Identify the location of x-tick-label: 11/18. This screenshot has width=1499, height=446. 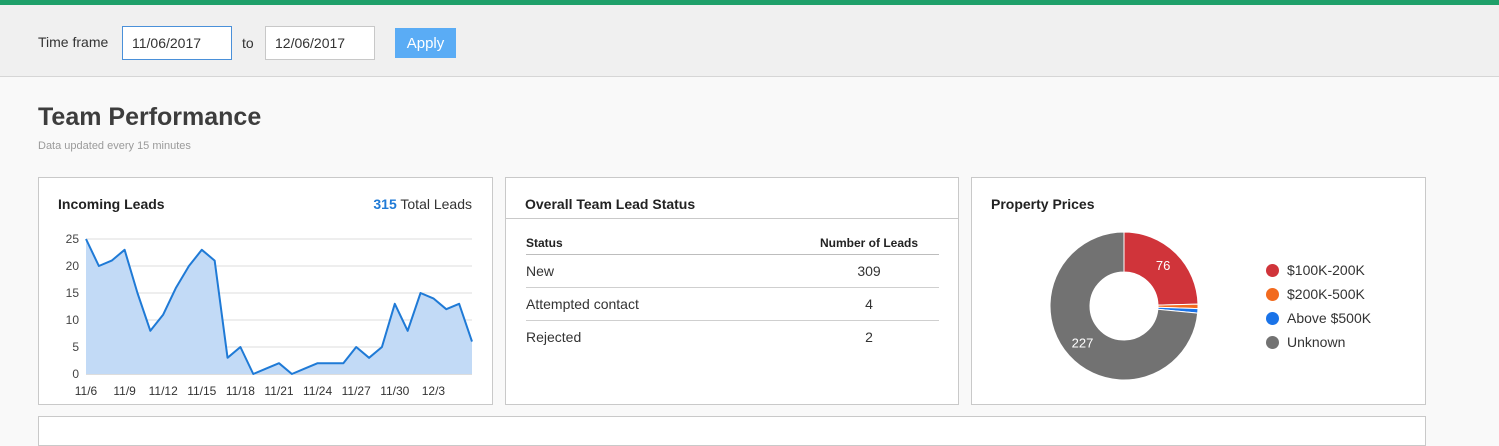
(240, 391).